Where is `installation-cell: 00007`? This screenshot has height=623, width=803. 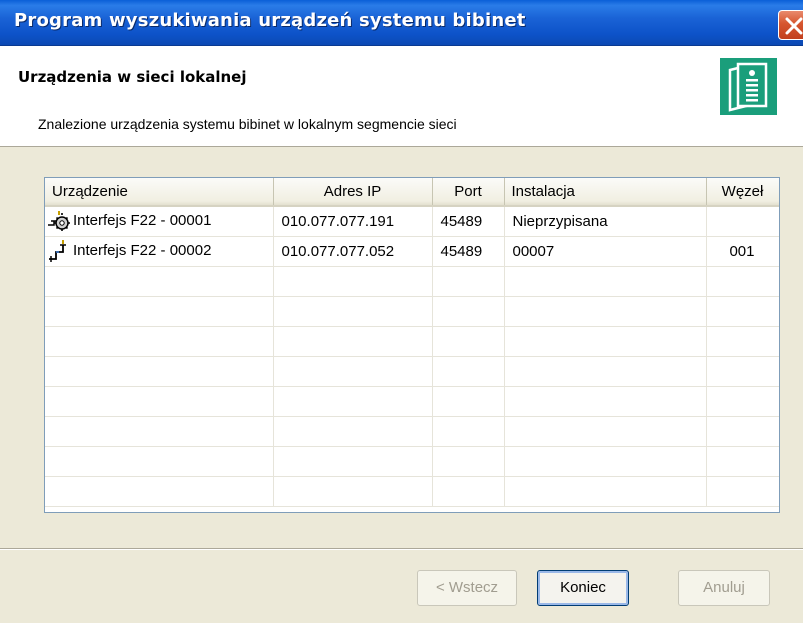 installation-cell: 00007 is located at coordinates (605, 251).